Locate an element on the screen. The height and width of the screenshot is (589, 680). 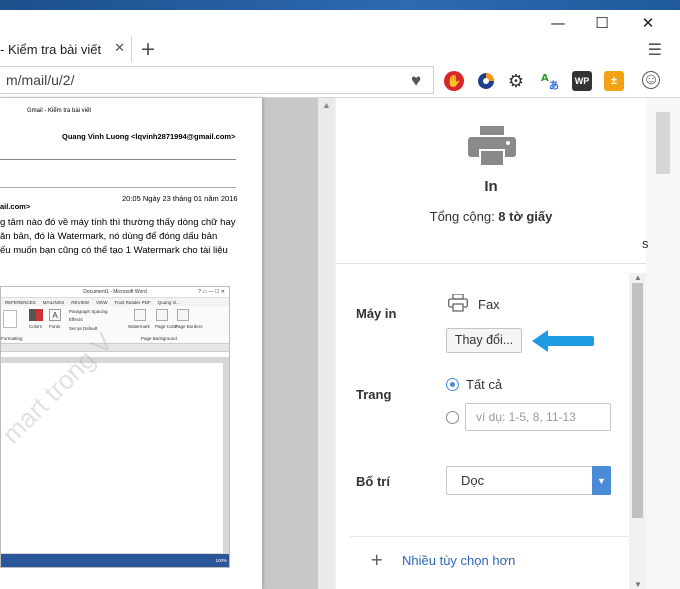
word-tab: REVIEW is located at coordinates (80, 302).